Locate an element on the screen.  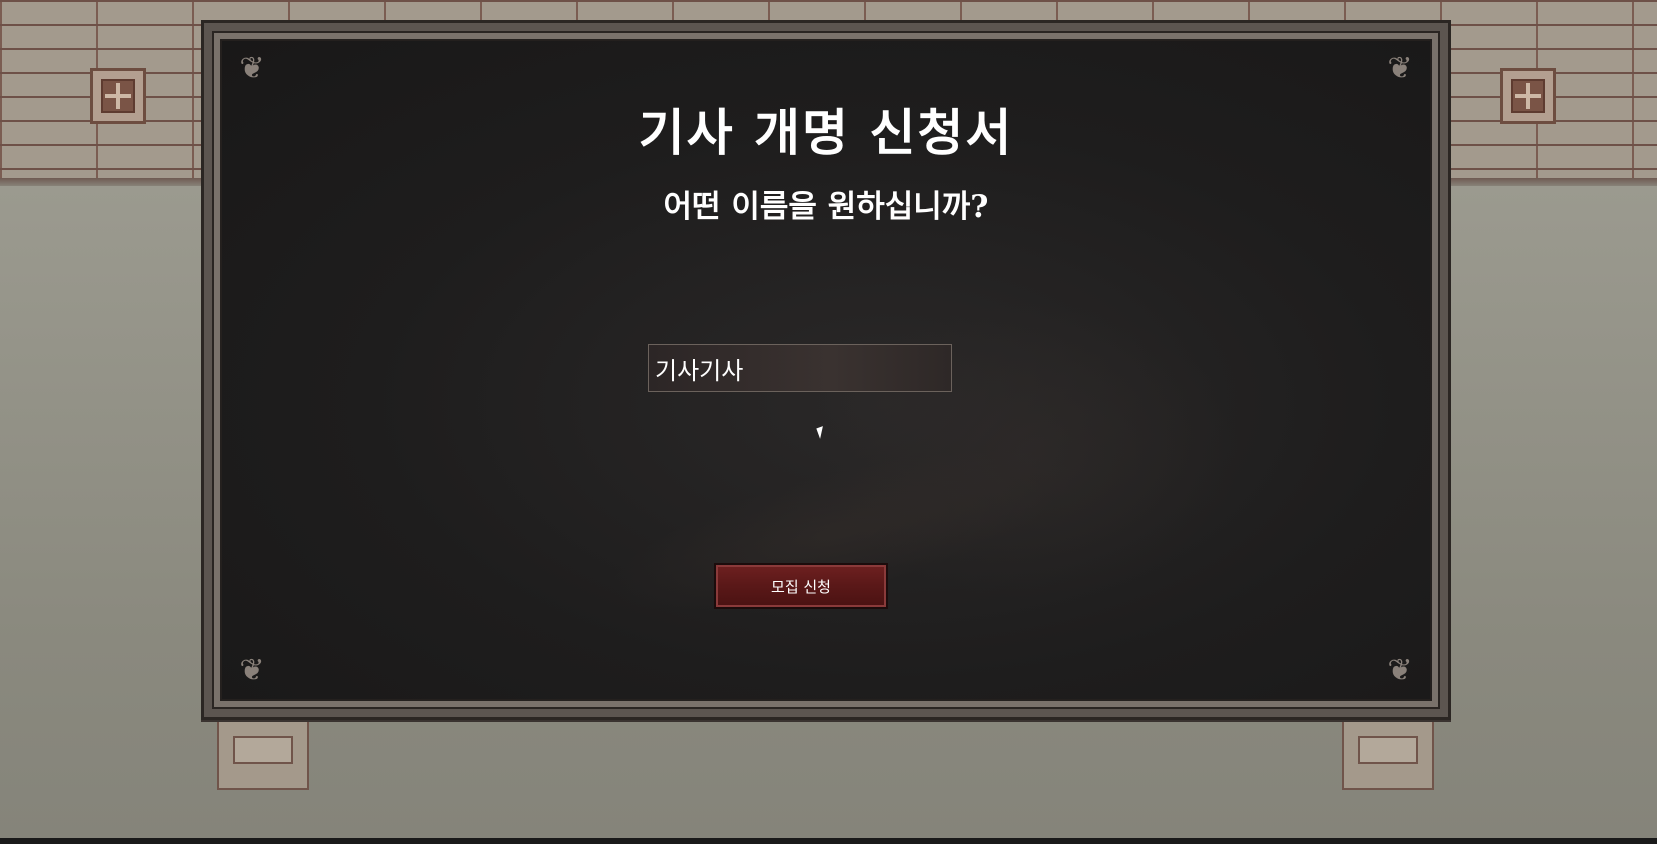
left-pedestal is located at coordinates (263, 755).